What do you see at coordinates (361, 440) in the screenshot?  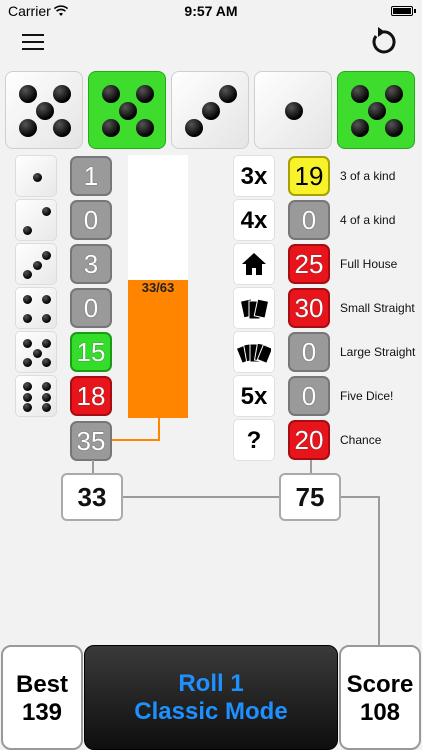 I see `category-label: Chance` at bounding box center [361, 440].